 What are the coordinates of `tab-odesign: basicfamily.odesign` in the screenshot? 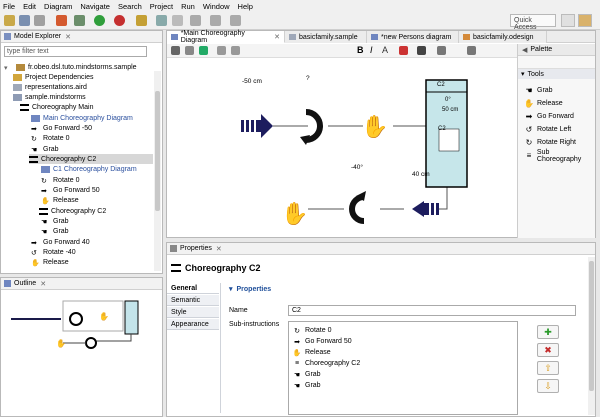 It's located at (503, 37).